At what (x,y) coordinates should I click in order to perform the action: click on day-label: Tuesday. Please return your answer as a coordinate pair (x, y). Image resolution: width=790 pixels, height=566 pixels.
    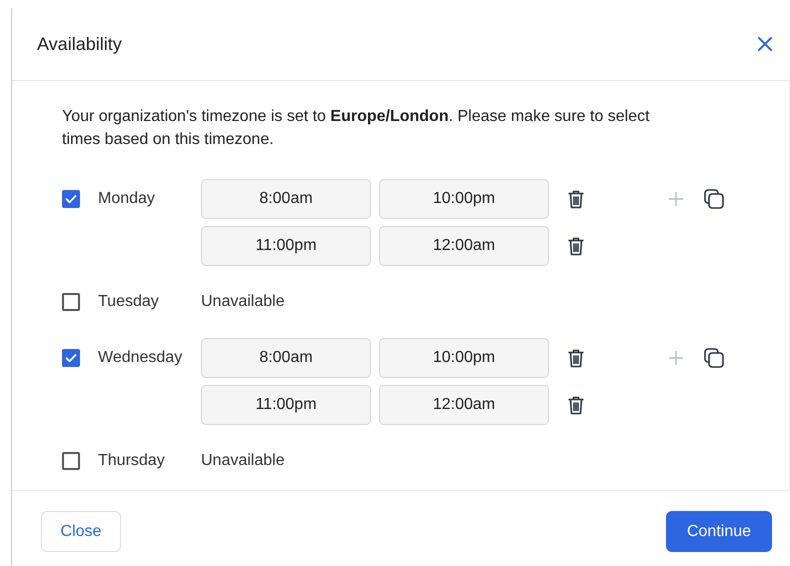
    Looking at the image, I should click on (128, 302).